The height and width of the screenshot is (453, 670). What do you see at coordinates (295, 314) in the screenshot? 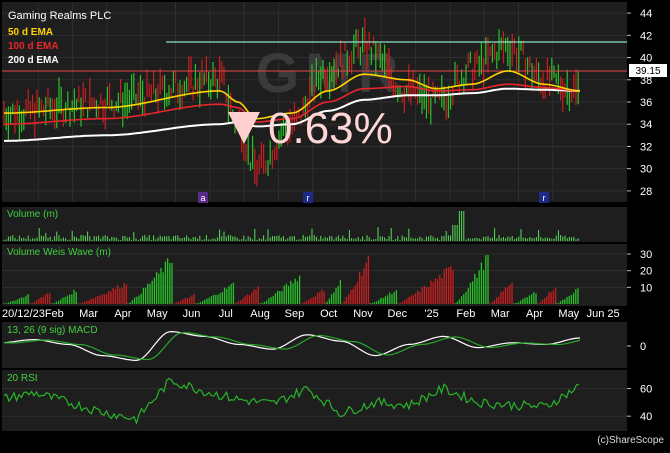
I see `x-tick-label: Sep` at bounding box center [295, 314].